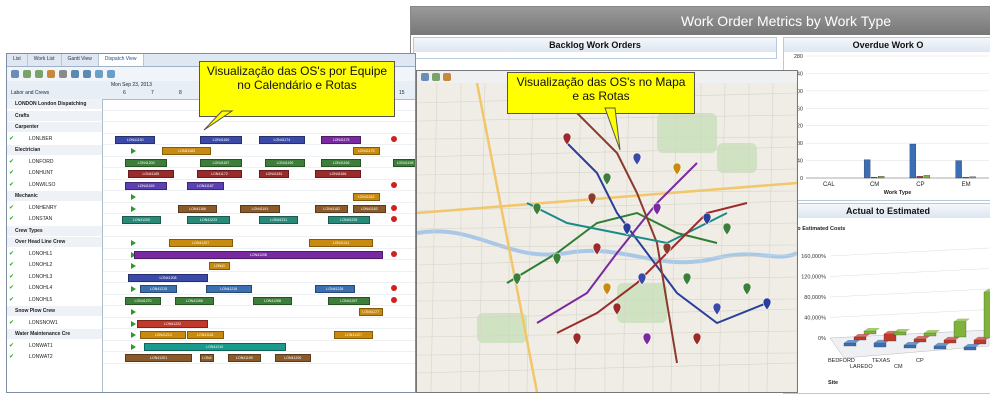 Image resolution: width=990 pixels, height=394 pixels. I want to click on crew-group: Carpenter, so click(54, 127).